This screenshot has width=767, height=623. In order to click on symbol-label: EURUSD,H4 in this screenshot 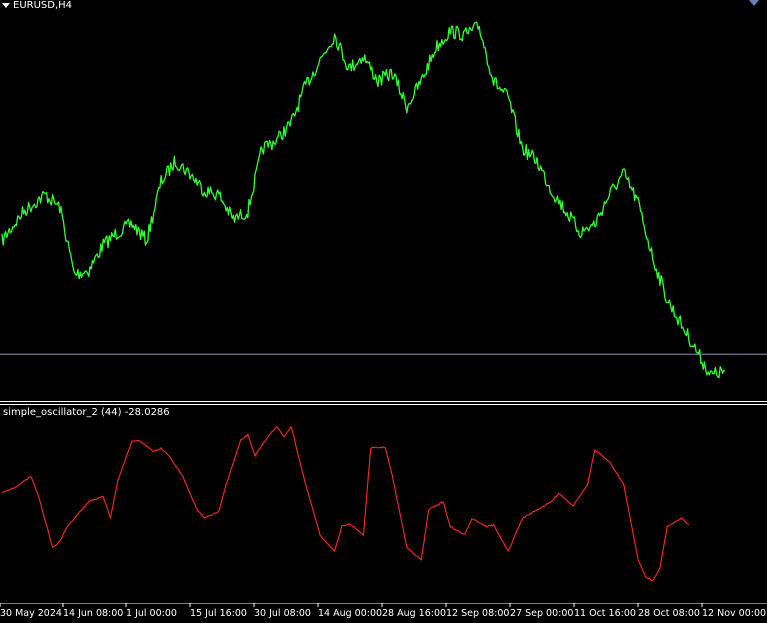, I will do `click(37, 5)`.